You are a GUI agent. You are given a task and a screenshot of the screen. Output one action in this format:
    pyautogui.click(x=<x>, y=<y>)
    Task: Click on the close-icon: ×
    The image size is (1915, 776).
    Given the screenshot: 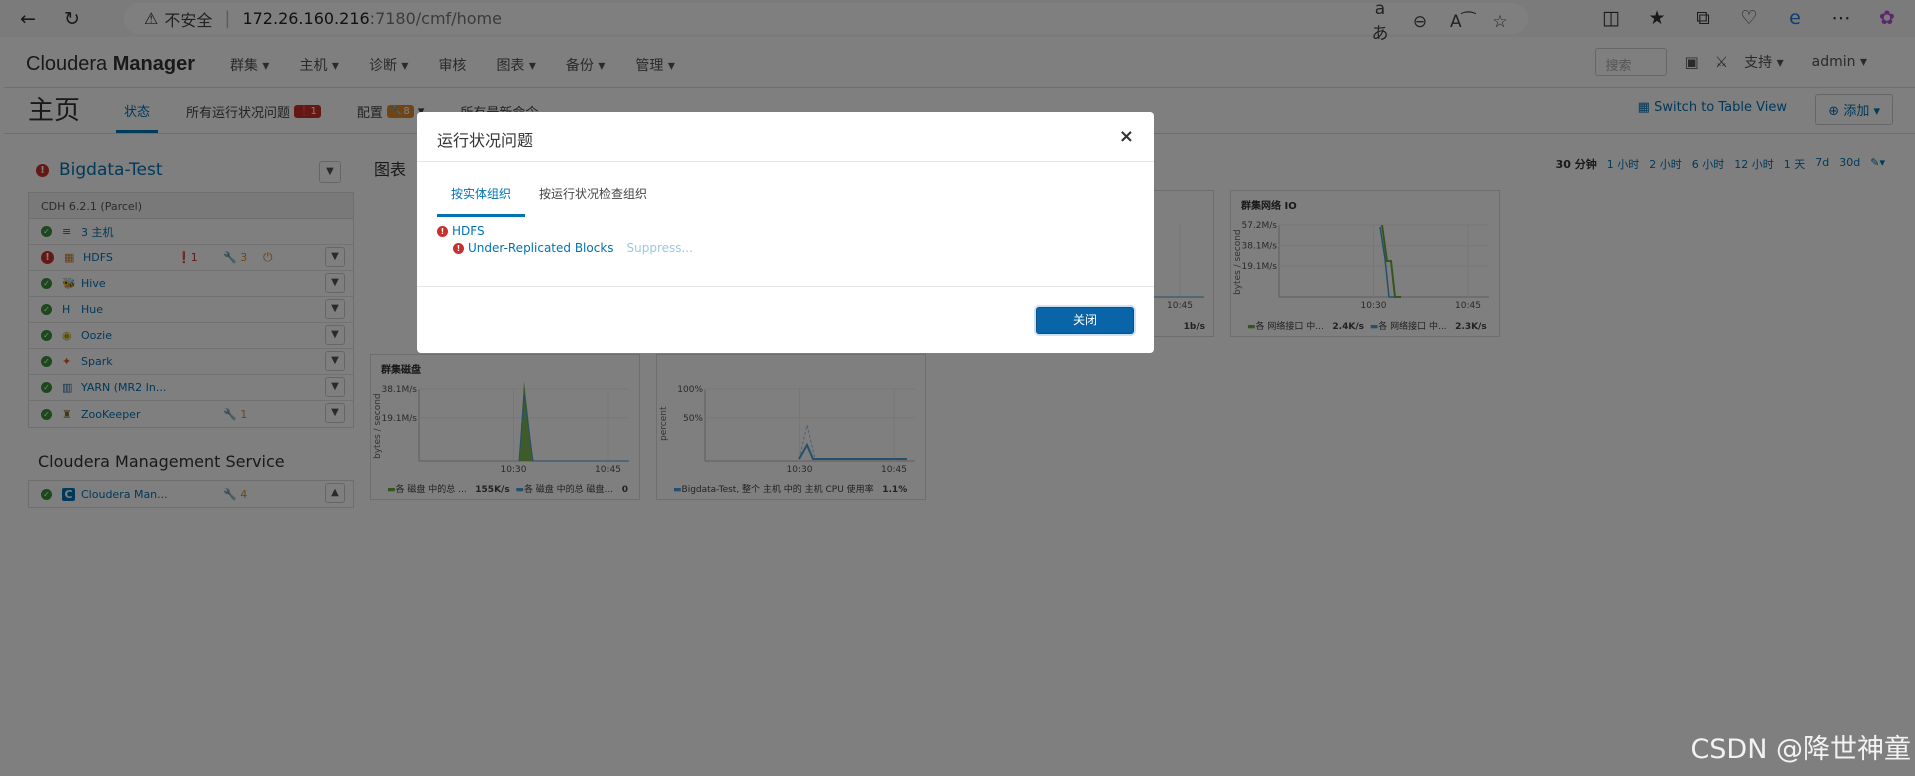 What is the action you would take?
    pyautogui.click(x=1126, y=136)
    